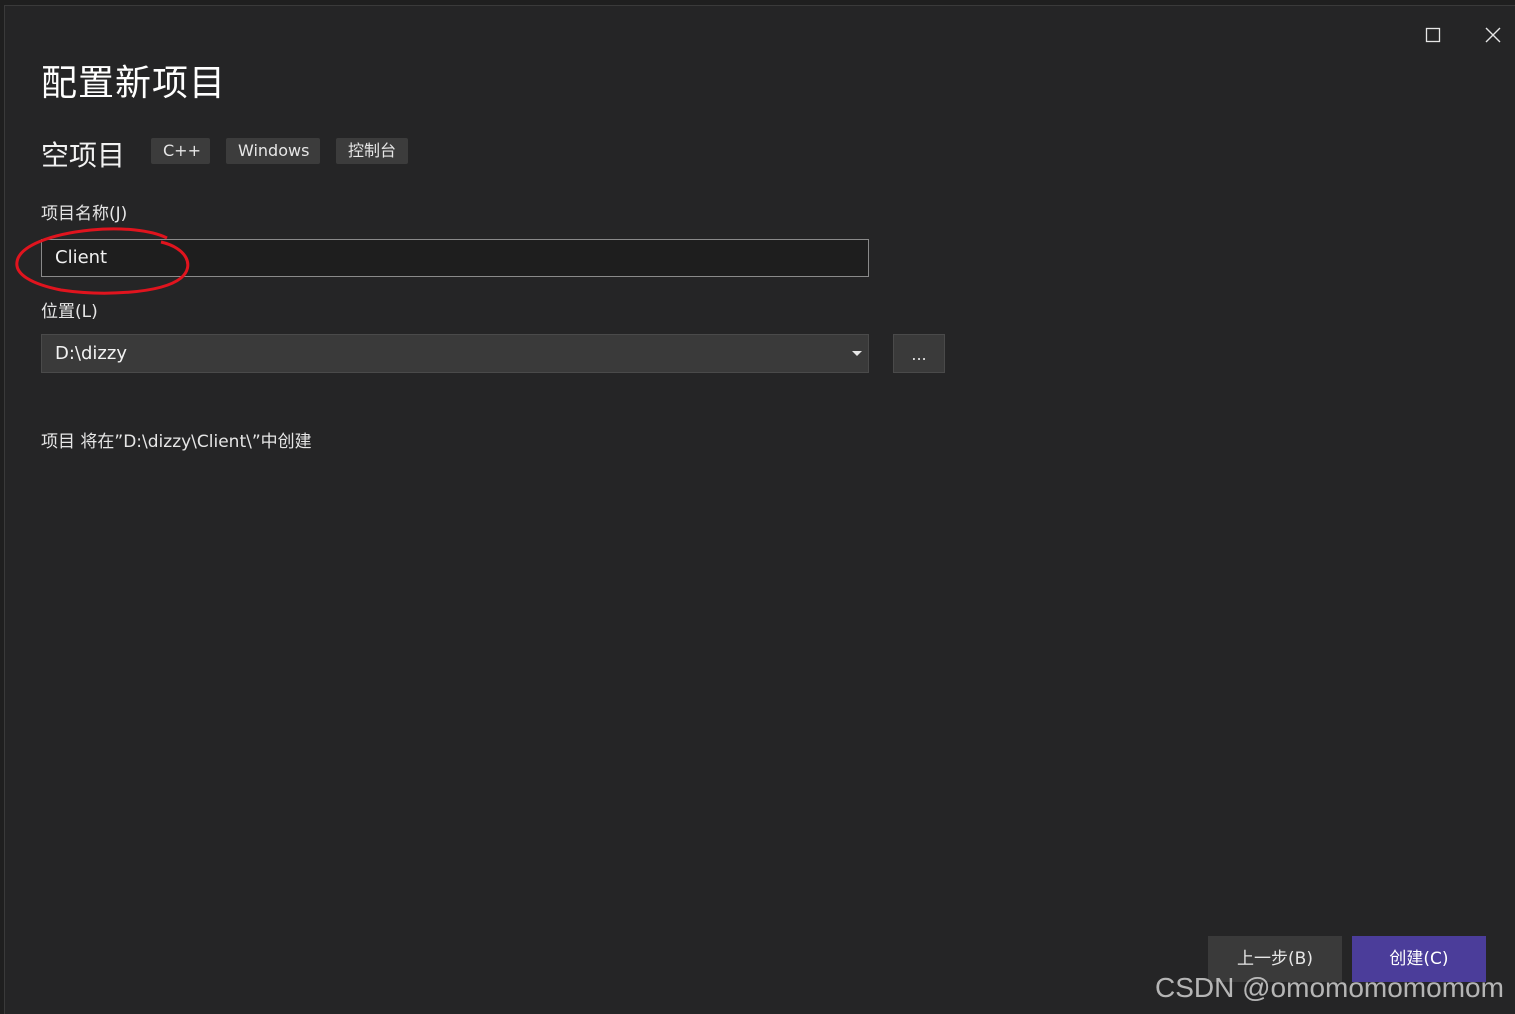 Image resolution: width=1515 pixels, height=1014 pixels. Describe the element at coordinates (69, 312) in the screenshot. I see `location-label: 位置(L)` at that location.